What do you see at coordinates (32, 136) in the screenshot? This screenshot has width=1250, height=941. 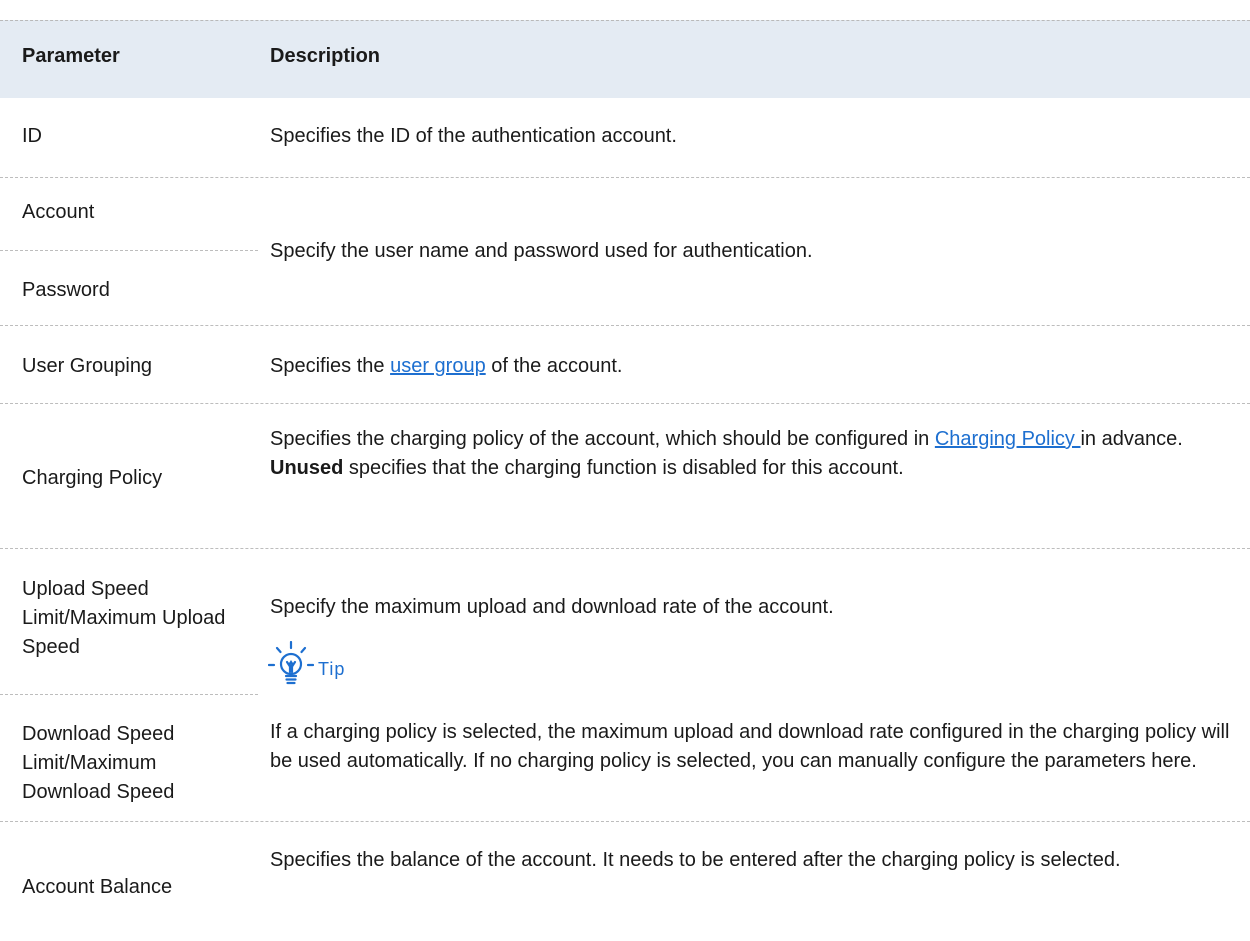 I see `row-id-param: ID` at bounding box center [32, 136].